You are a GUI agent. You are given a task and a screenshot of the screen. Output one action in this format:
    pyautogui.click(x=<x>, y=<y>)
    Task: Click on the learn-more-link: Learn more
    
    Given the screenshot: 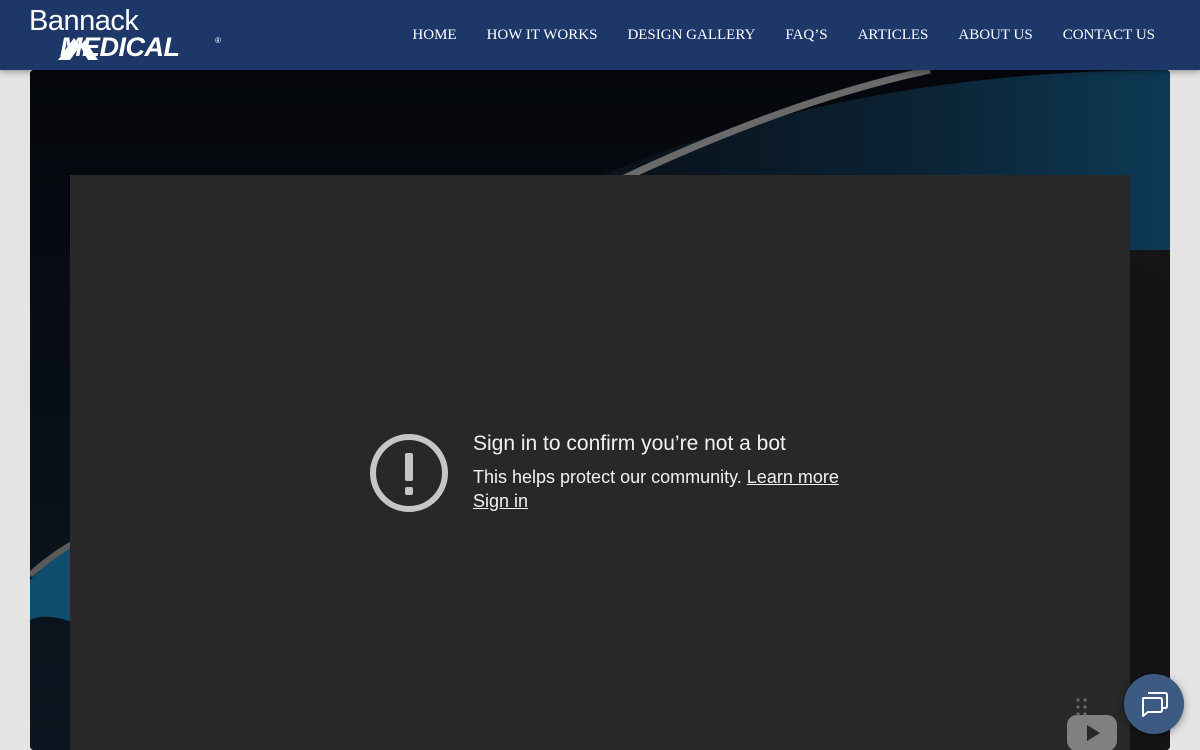 What is the action you would take?
    pyautogui.click(x=793, y=477)
    